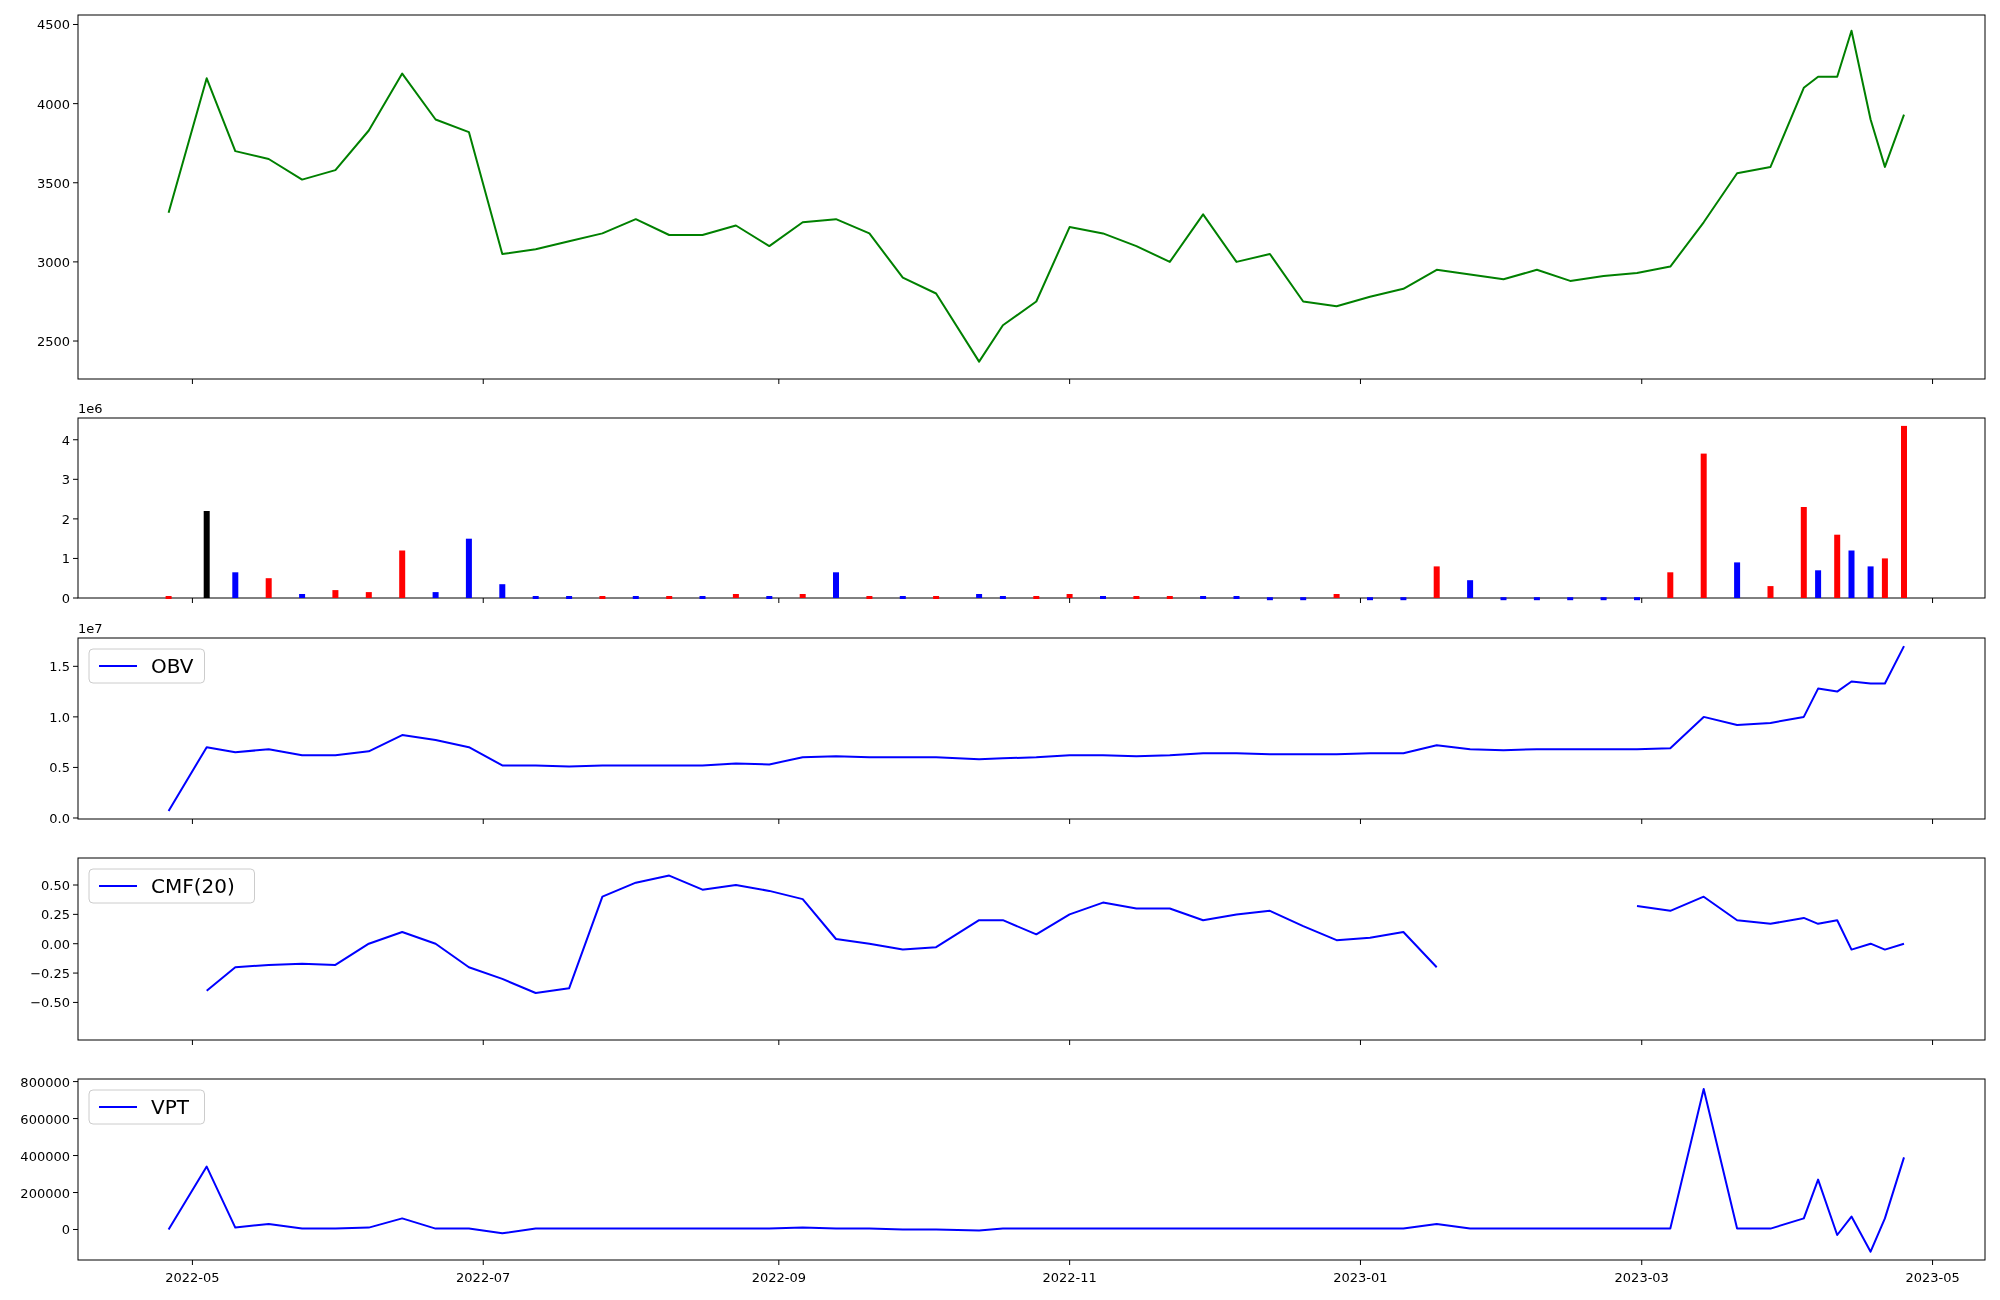  I want to click on legend-label: VPT, so click(170, 1107).